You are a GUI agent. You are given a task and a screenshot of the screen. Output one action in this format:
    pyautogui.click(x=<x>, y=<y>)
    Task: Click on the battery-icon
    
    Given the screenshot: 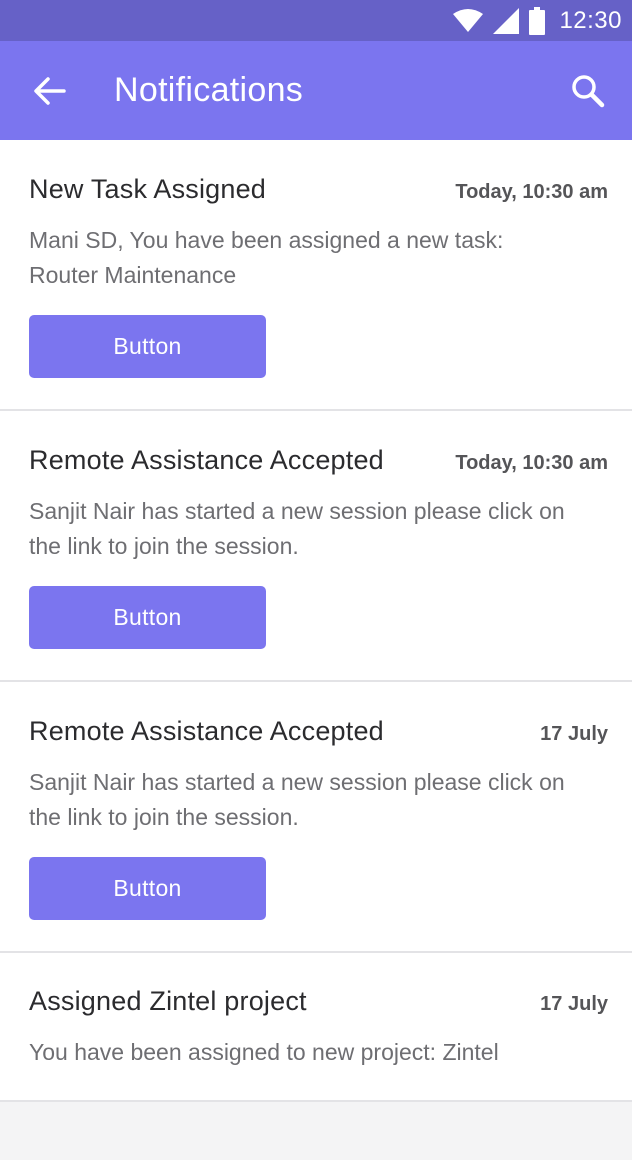 What is the action you would take?
    pyautogui.click(x=537, y=20)
    